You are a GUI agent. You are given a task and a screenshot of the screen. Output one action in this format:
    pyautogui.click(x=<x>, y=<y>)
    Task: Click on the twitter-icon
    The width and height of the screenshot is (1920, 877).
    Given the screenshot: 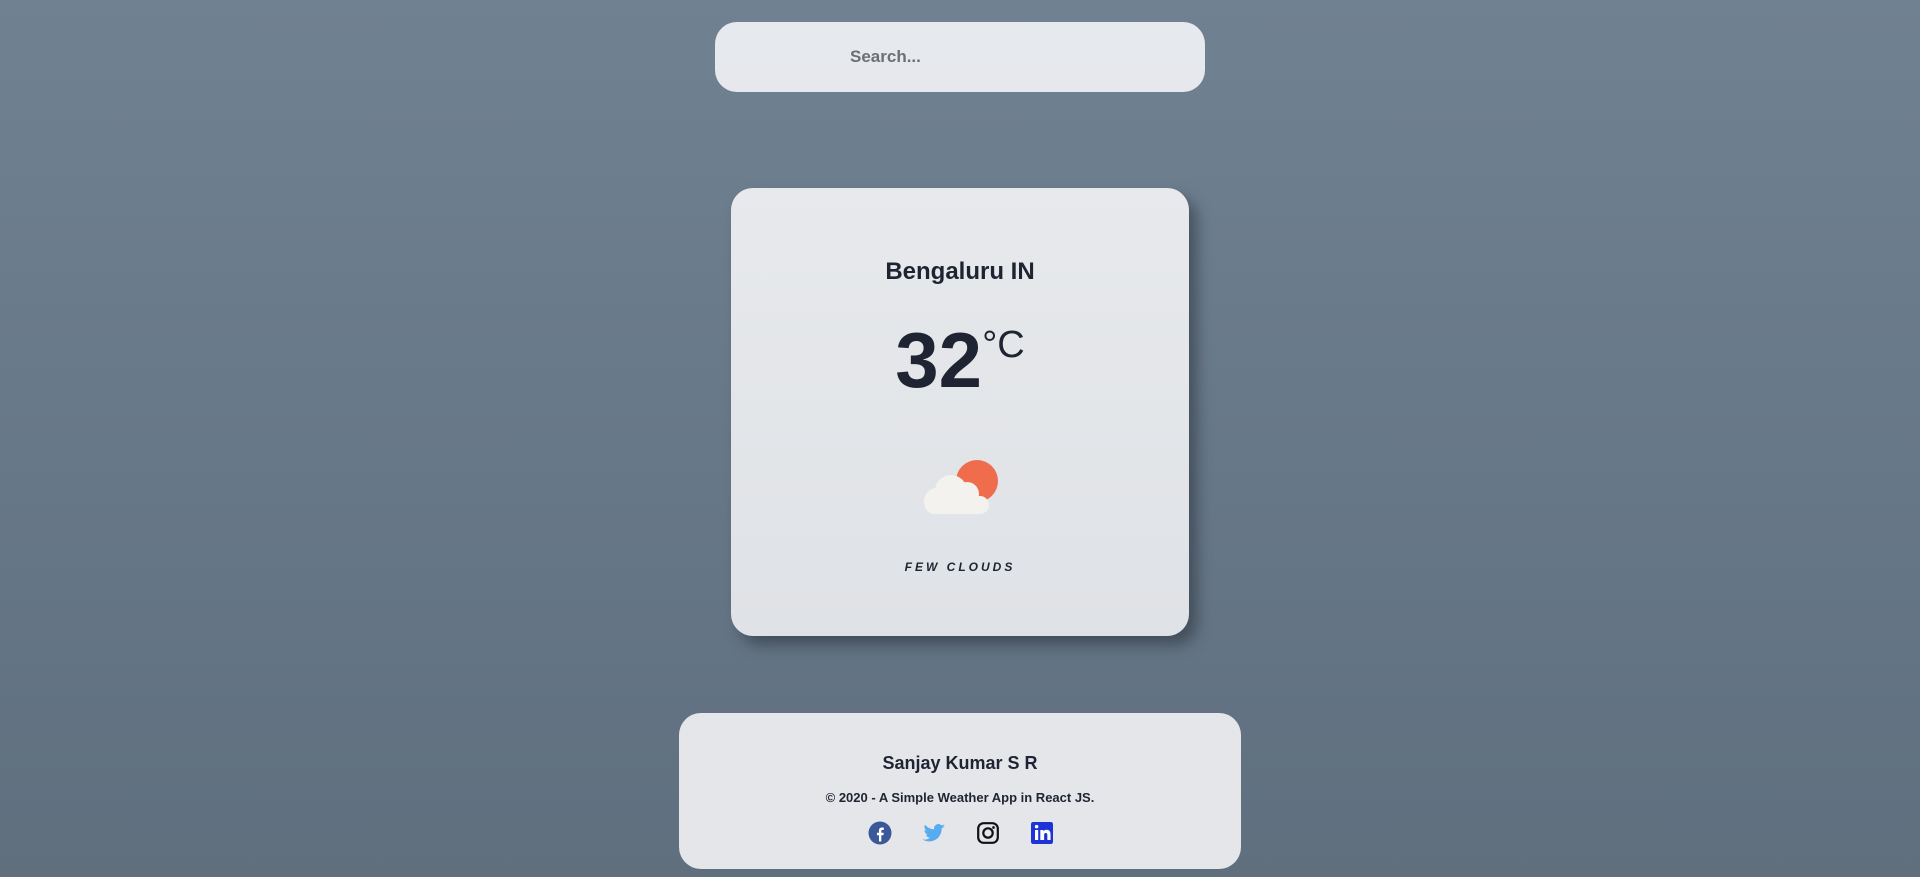 What is the action you would take?
    pyautogui.click(x=934, y=833)
    